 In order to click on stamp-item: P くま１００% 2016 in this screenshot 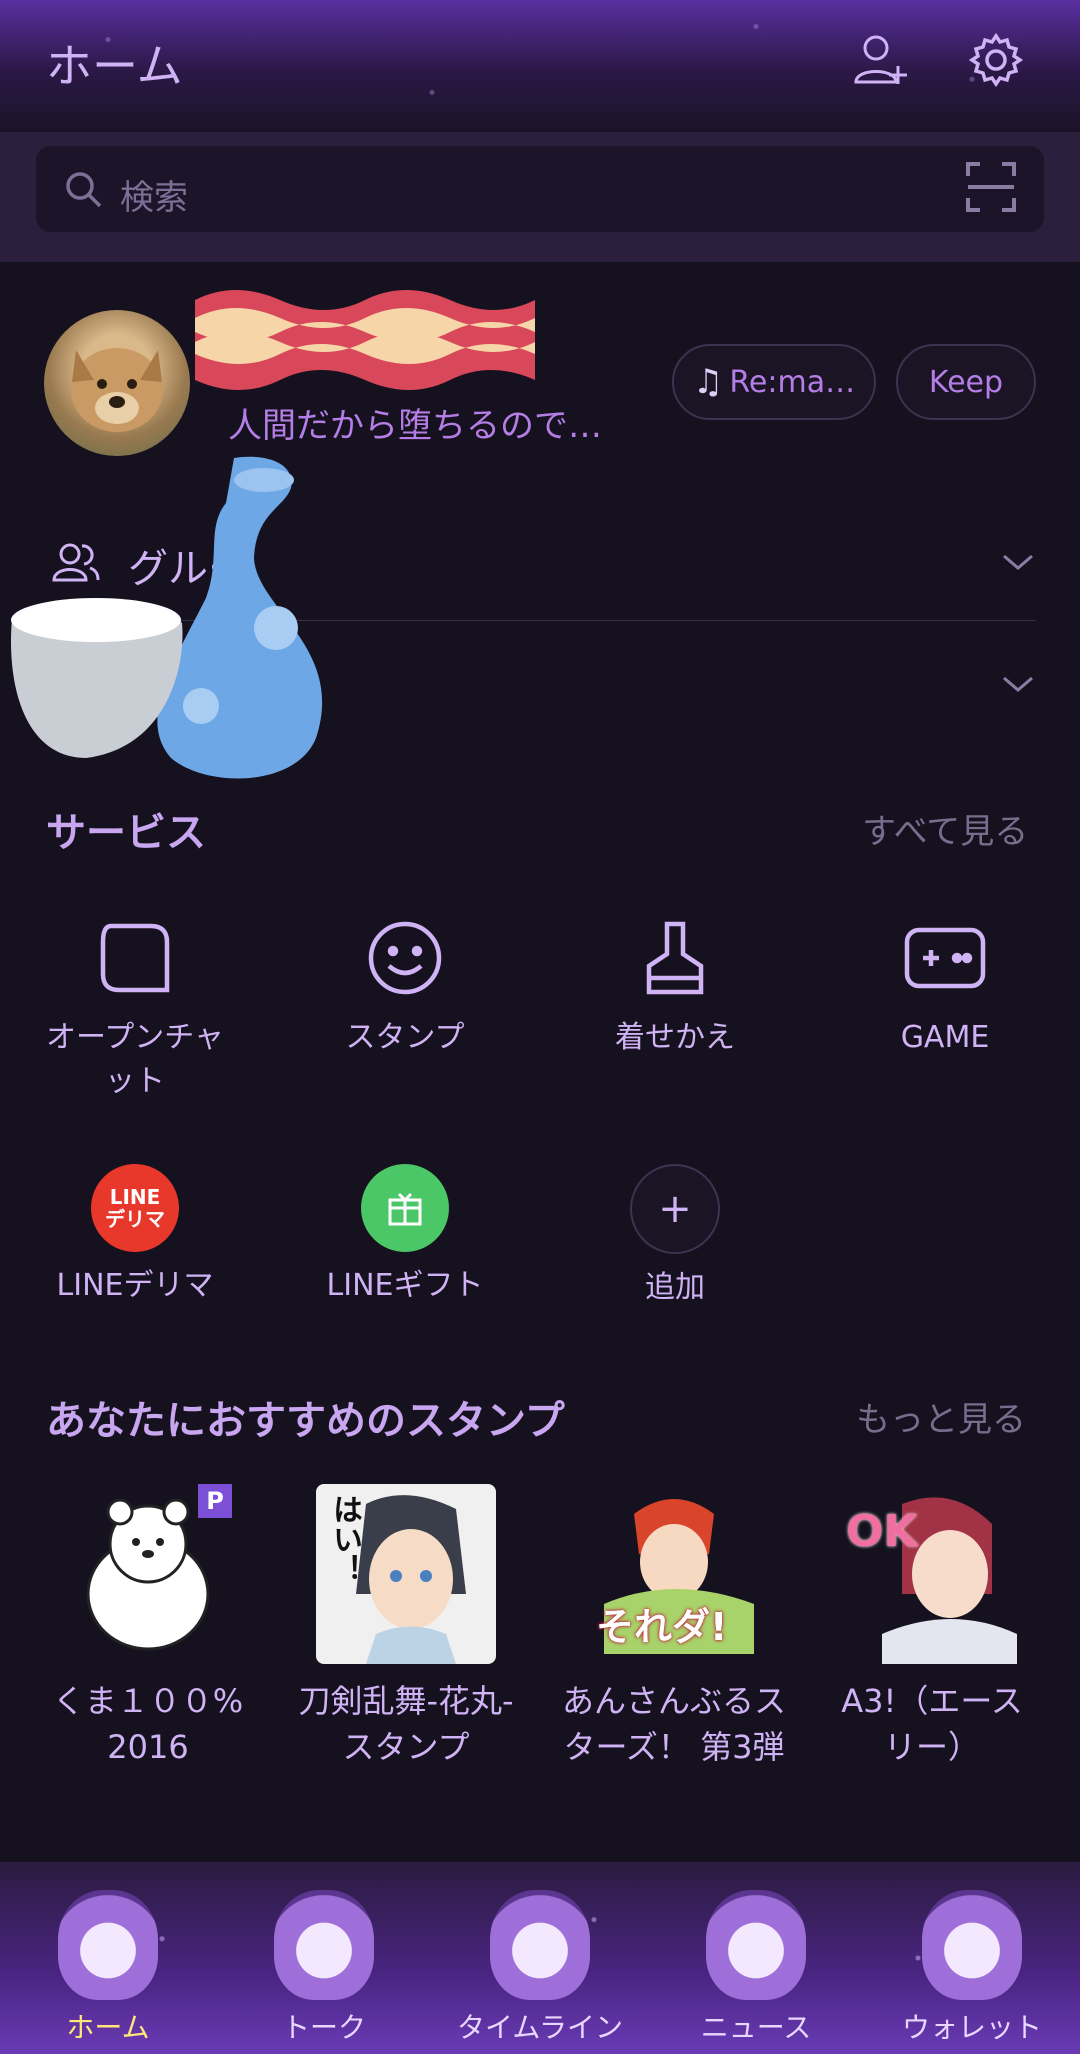, I will do `click(148, 1627)`.